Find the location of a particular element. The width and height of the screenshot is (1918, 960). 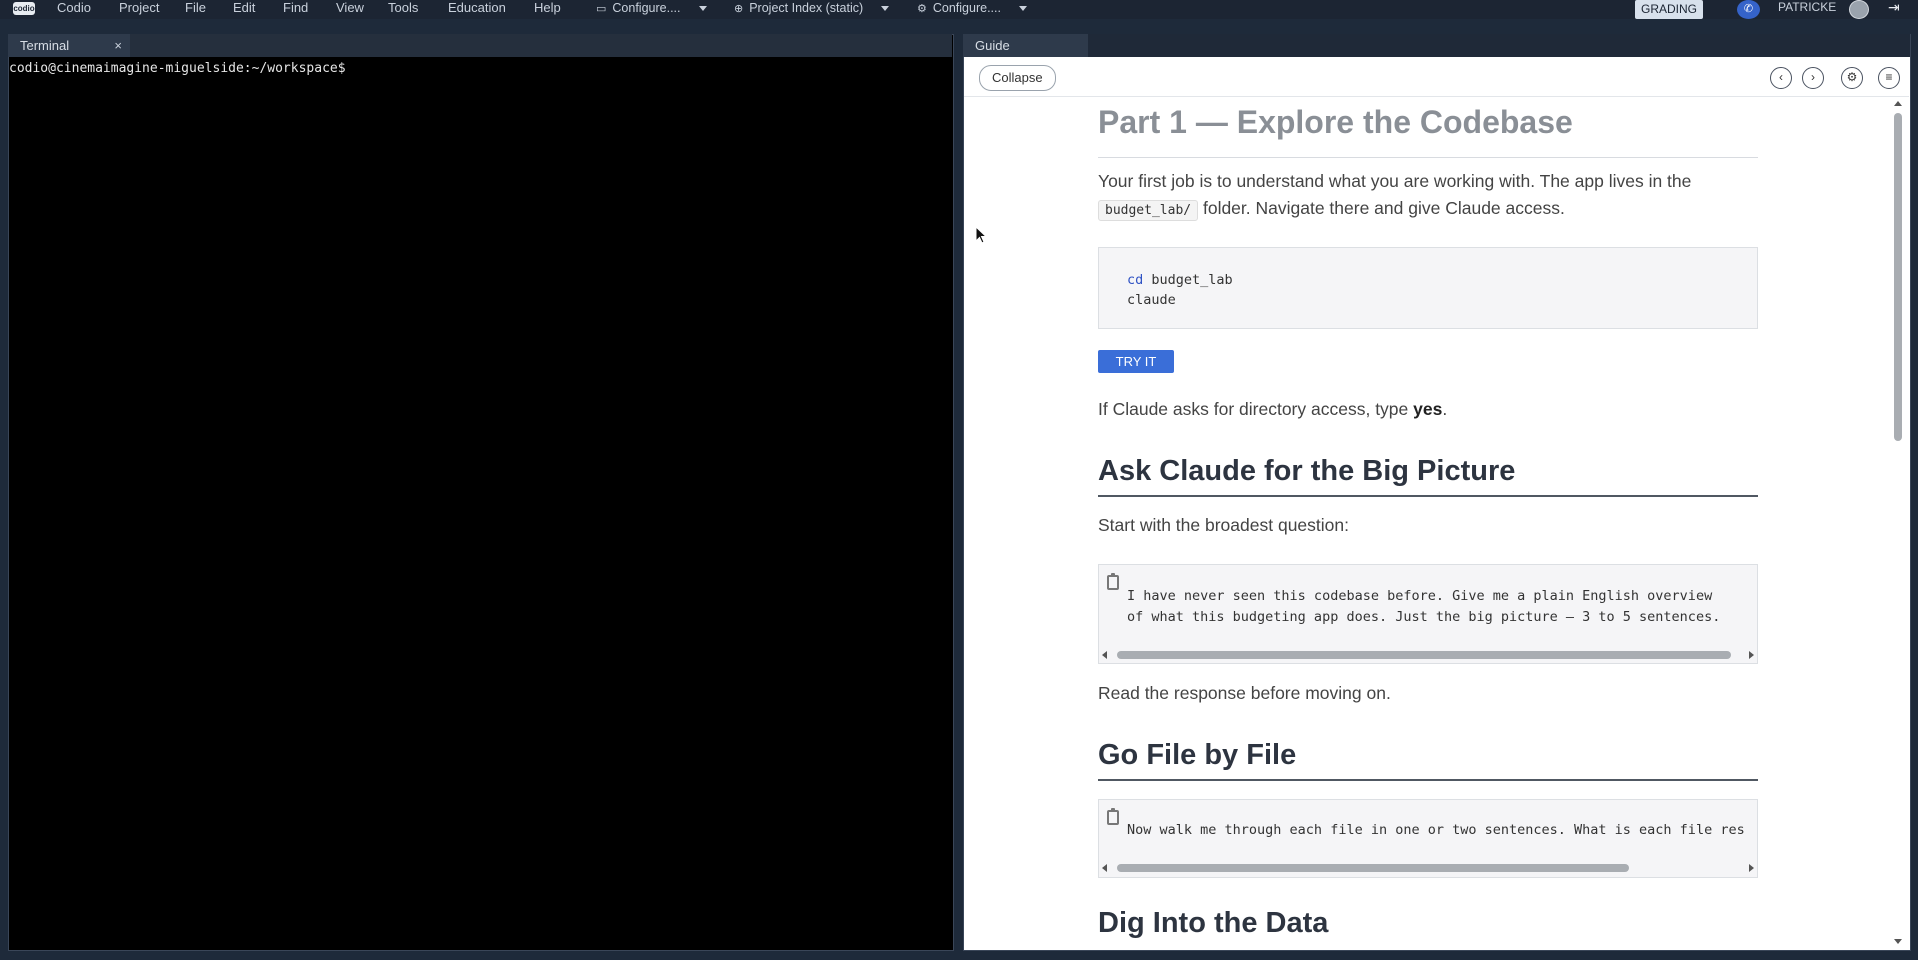

menu-find: Find is located at coordinates (295, 7).